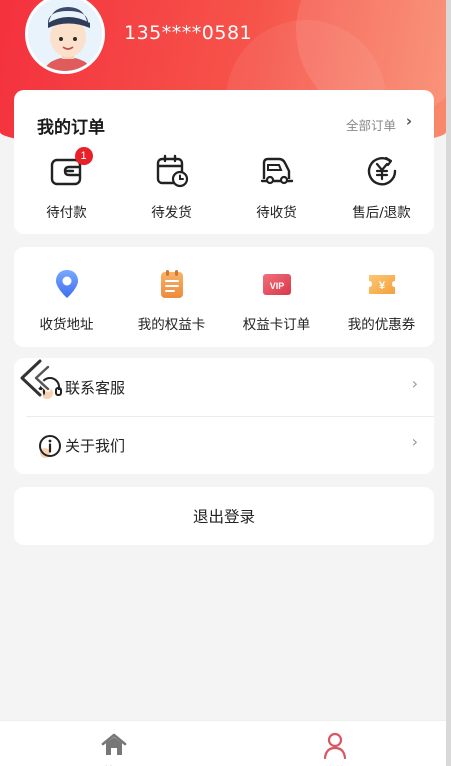 Image resolution: width=451 pixels, height=766 pixels. I want to click on home-icon, so click(114, 745).